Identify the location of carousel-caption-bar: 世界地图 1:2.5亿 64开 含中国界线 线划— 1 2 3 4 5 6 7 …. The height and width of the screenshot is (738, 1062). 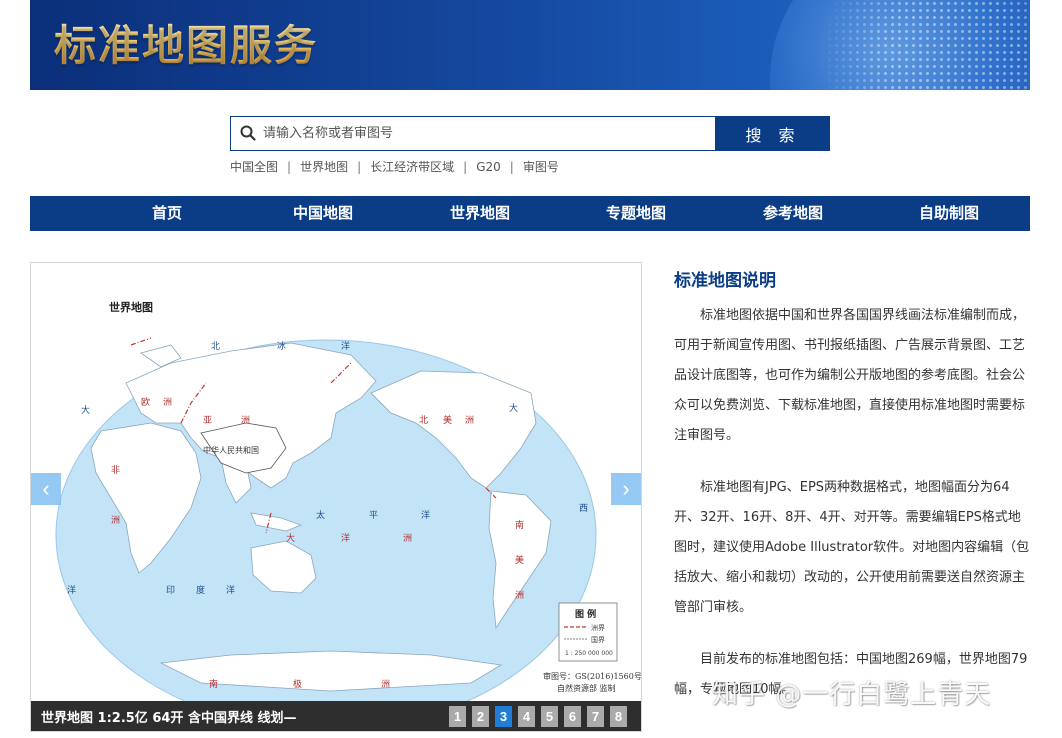
(336, 716).